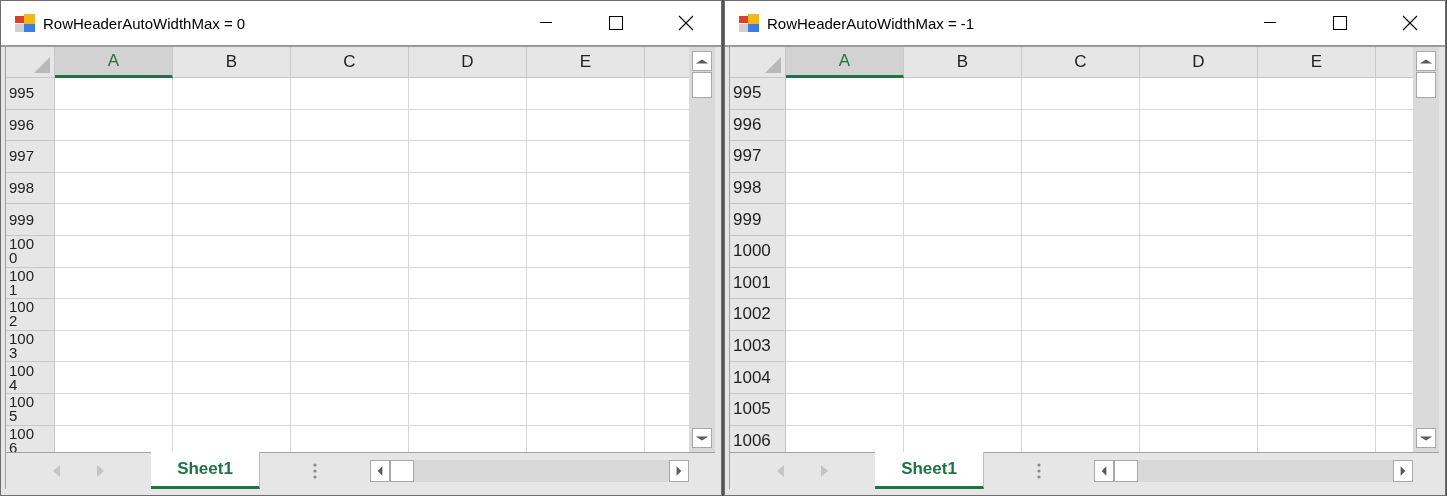  Describe the element at coordinates (315, 471) in the screenshot. I see `splitter-dots-icon` at that location.